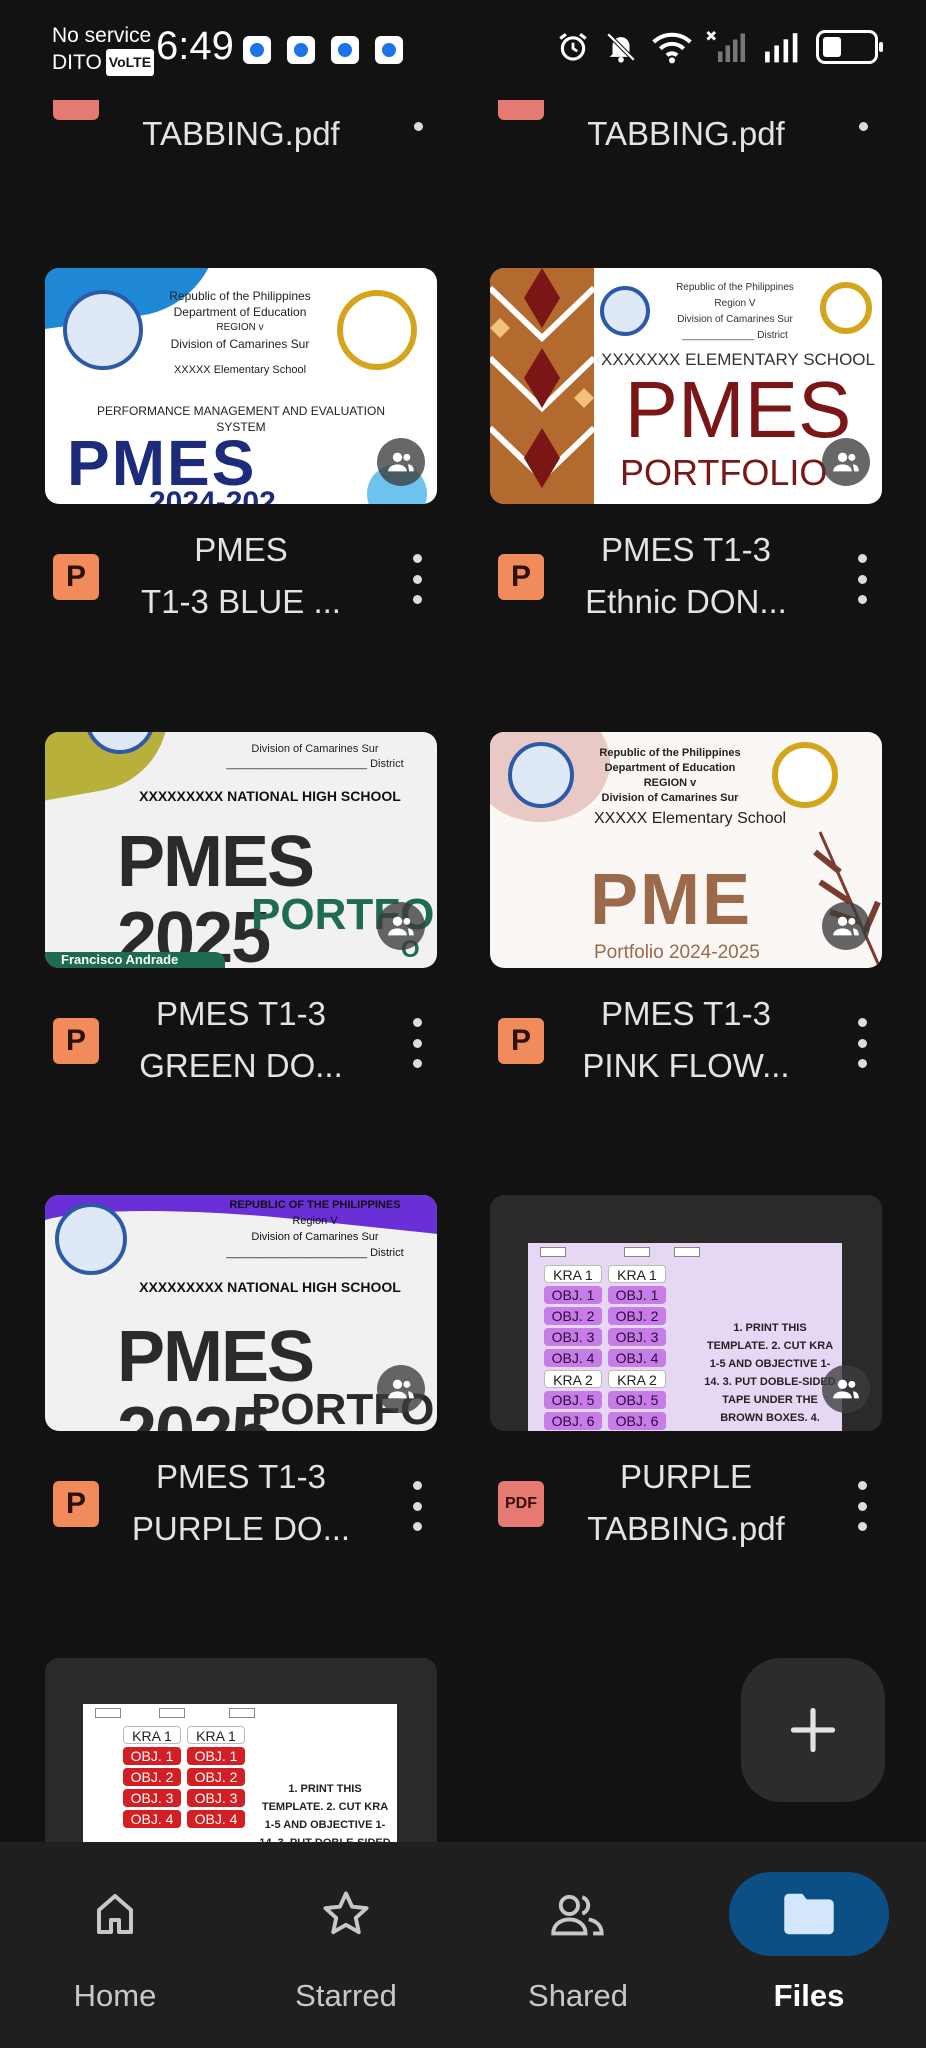 The image size is (926, 2048). Describe the element at coordinates (619, 1358) in the screenshot. I see `tab-label-row: OBJ. 4 OBJ. 4` at that location.